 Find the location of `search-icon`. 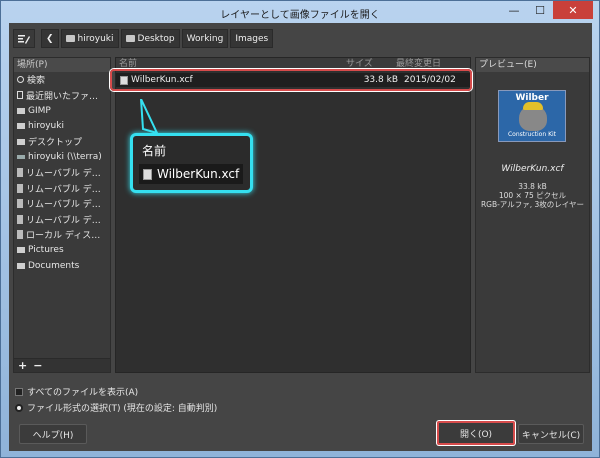

search-icon is located at coordinates (20, 80).